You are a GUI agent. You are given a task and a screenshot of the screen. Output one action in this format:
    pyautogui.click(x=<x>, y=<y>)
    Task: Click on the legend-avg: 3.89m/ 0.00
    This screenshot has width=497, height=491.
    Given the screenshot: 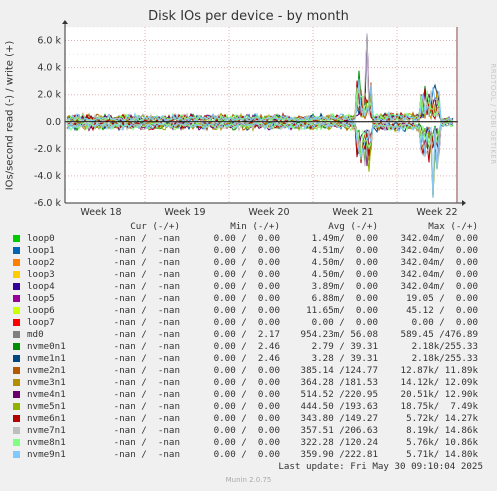 What is the action you would take?
    pyautogui.click(x=344, y=286)
    